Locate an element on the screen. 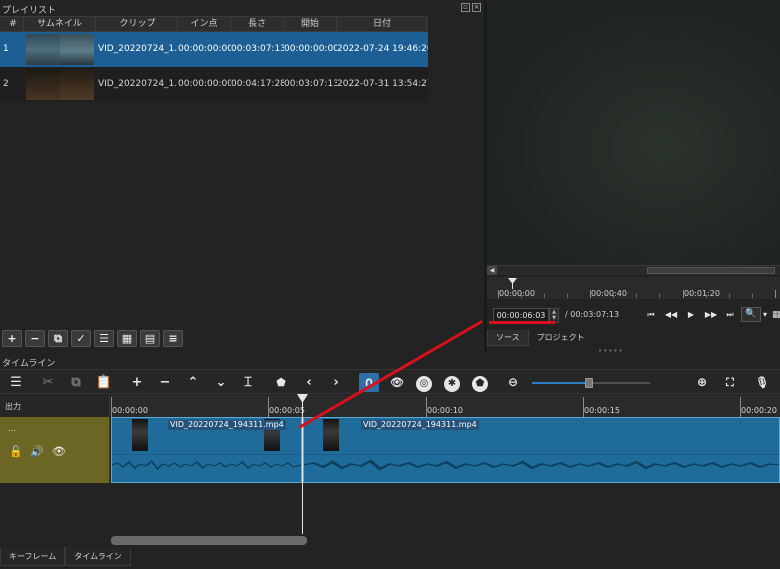 The width and height of the screenshot is (780, 569). timeline-empty-area is located at coordinates (390, 510).